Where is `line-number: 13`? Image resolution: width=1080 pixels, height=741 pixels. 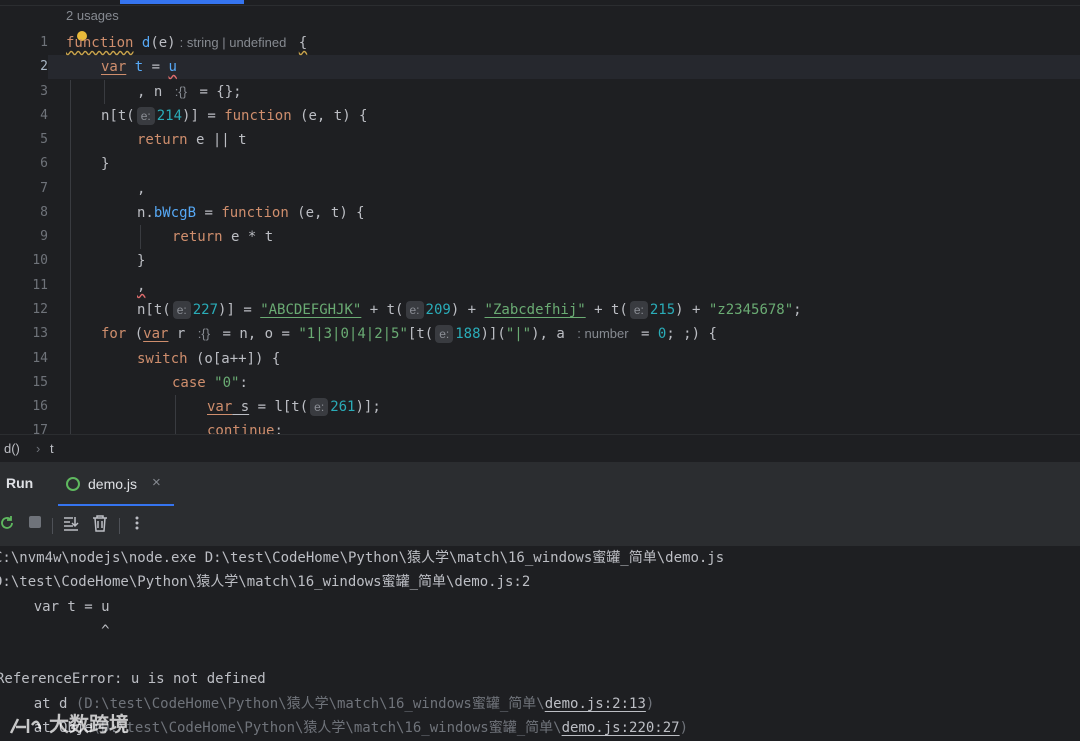 line-number: 13 is located at coordinates (40, 333).